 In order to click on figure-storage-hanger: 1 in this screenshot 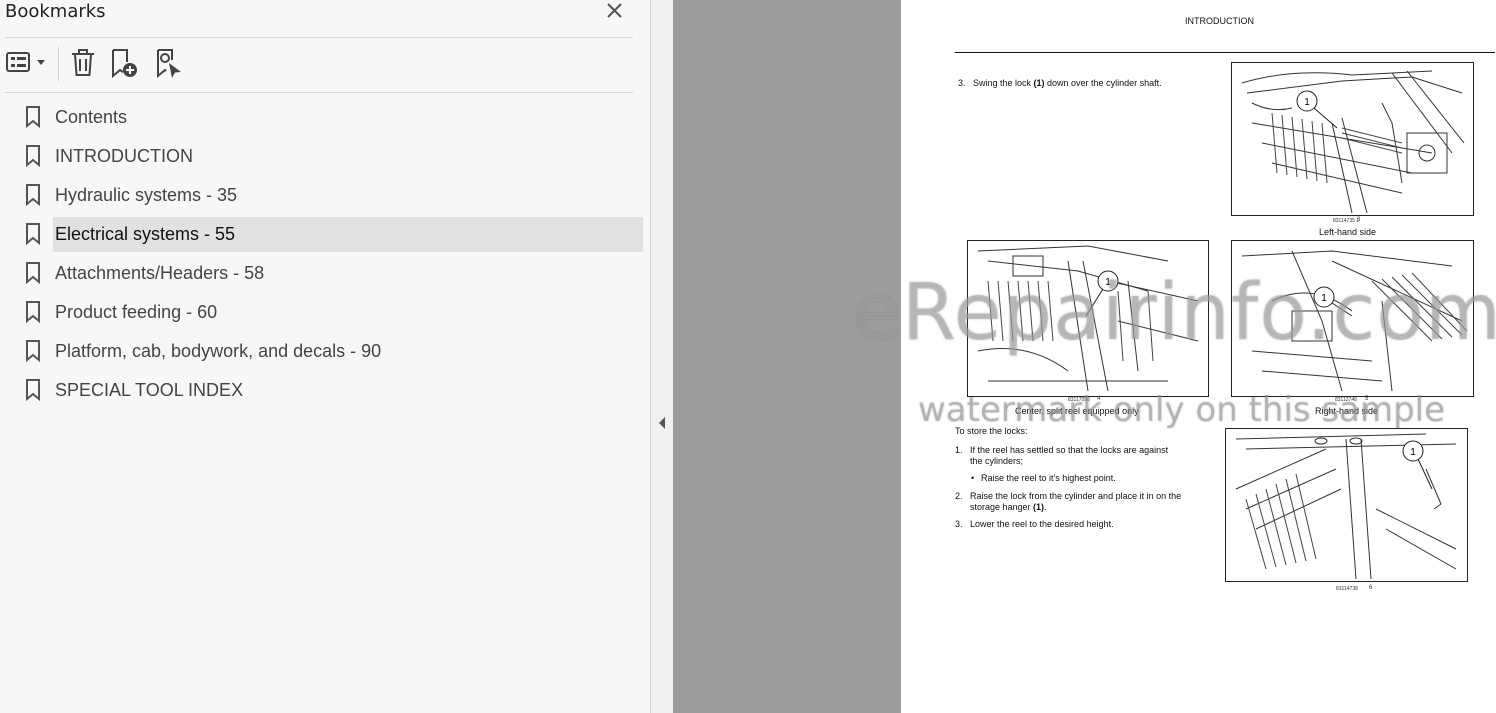, I will do `click(1346, 505)`.